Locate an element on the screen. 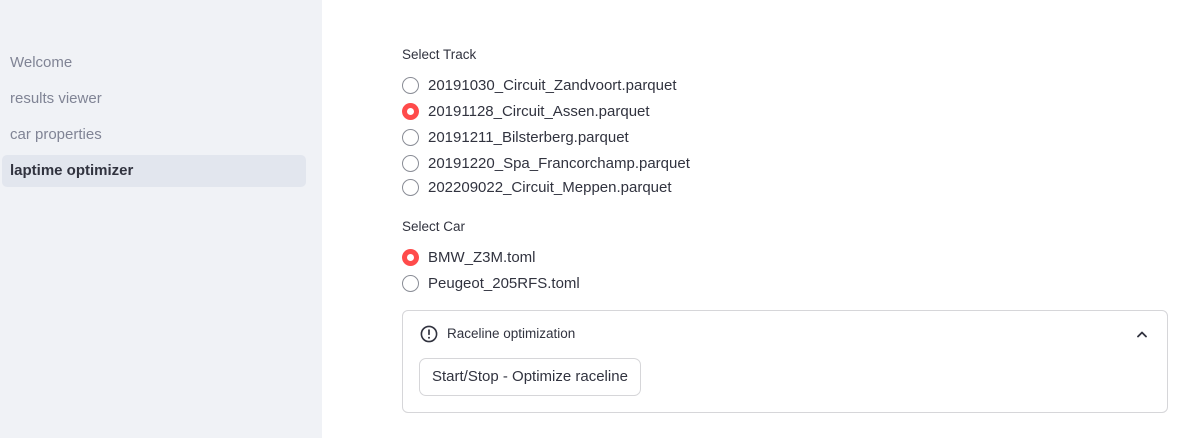 The image size is (1193, 438). sidebar-item-results-viewer: results viewer is located at coordinates (154, 99).